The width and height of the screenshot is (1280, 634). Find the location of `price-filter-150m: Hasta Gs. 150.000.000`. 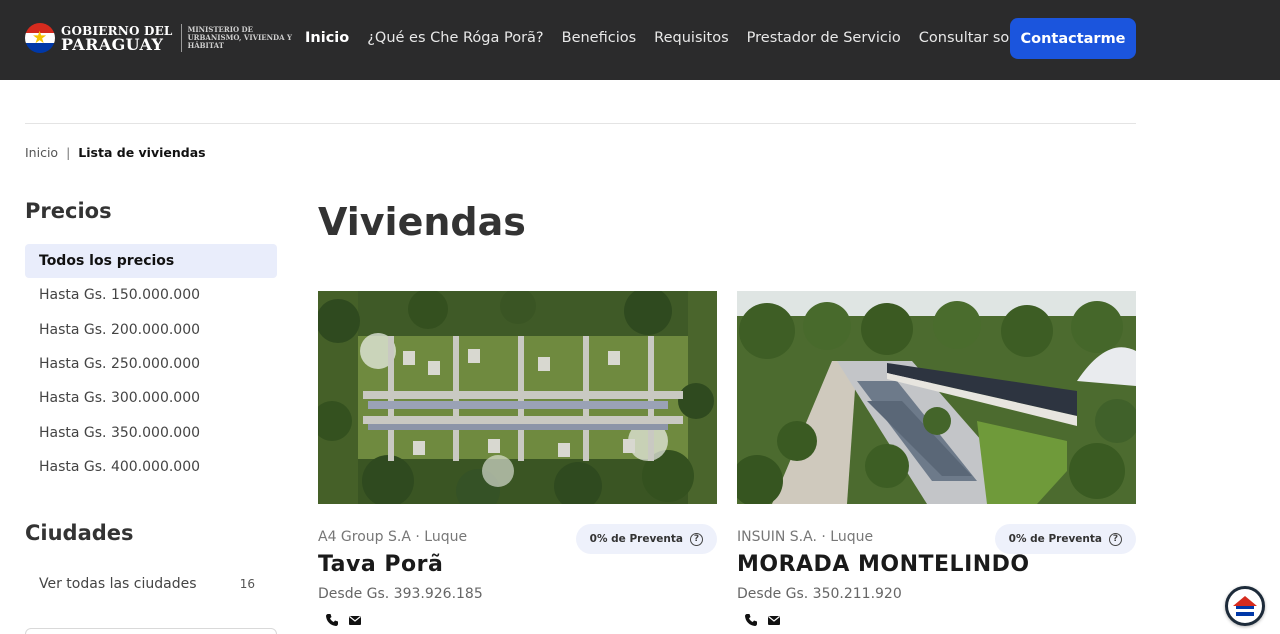

price-filter-150m: Hasta Gs. 150.000.000 is located at coordinates (151, 295).